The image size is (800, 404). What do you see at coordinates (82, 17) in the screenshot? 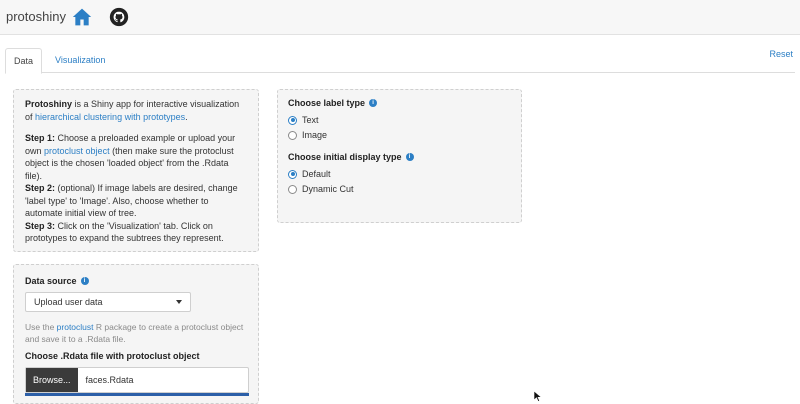
I see `home-icon` at bounding box center [82, 17].